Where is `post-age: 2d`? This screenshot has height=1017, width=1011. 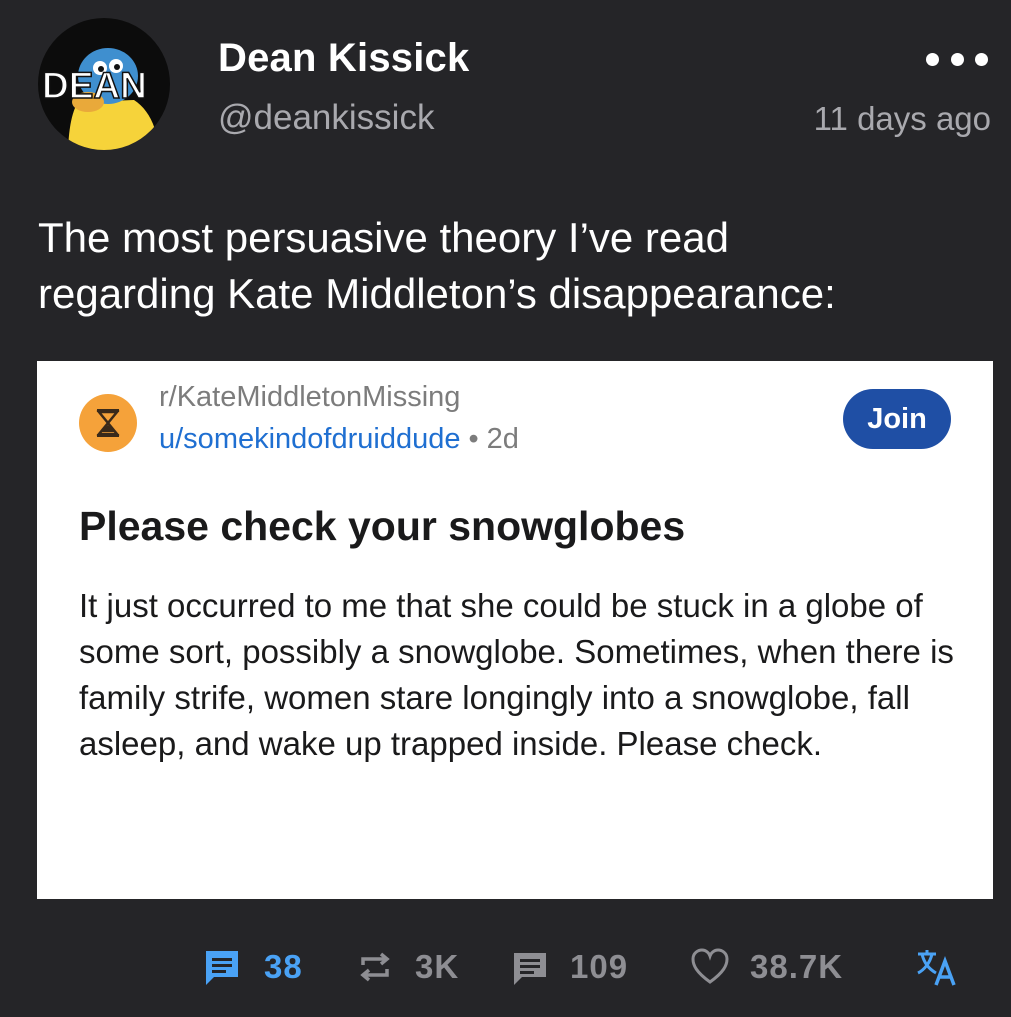
post-age: 2d is located at coordinates (502, 439).